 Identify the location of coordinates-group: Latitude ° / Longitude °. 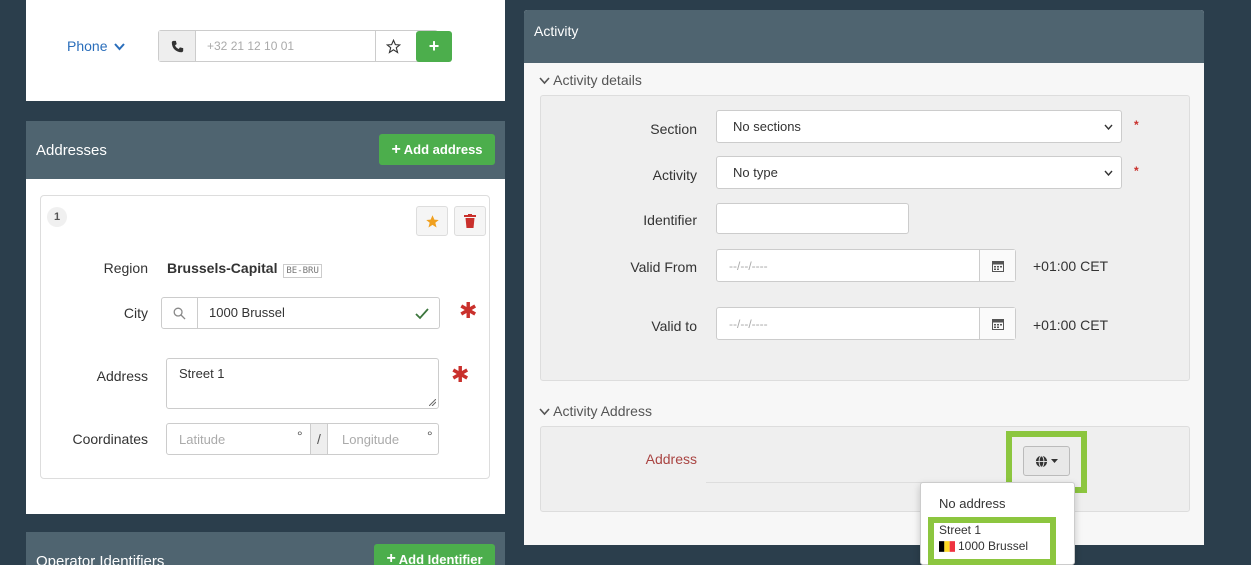
(302, 439).